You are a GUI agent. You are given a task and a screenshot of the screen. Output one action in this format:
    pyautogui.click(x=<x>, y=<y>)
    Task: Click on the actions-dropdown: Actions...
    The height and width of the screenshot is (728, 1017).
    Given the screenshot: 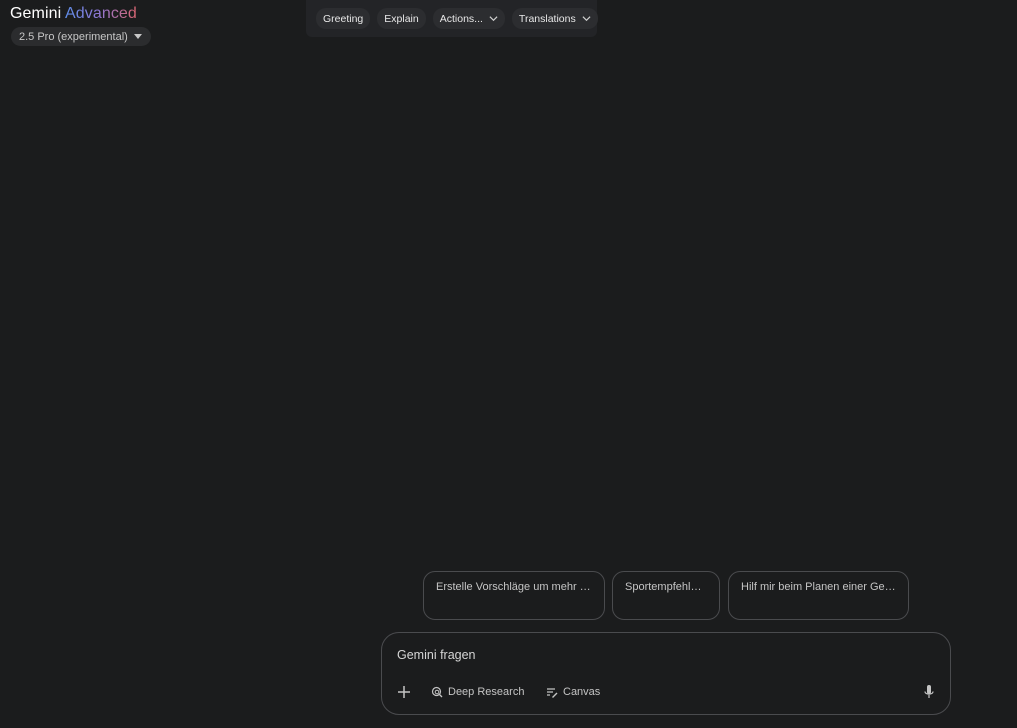 What is the action you would take?
    pyautogui.click(x=468, y=18)
    